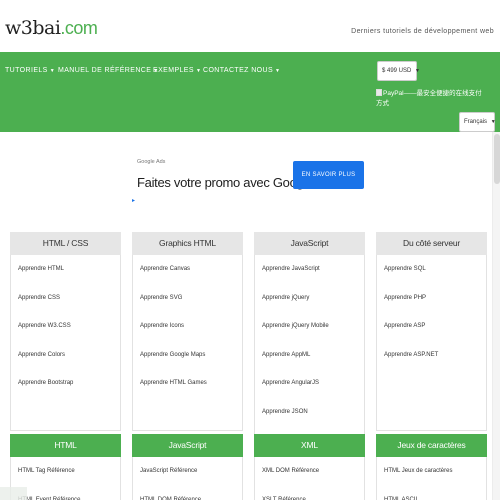 Image resolution: width=500 pixels, height=500 pixels. What do you see at coordinates (65, 445) in the screenshot?
I see `column-title: HTML` at bounding box center [65, 445].